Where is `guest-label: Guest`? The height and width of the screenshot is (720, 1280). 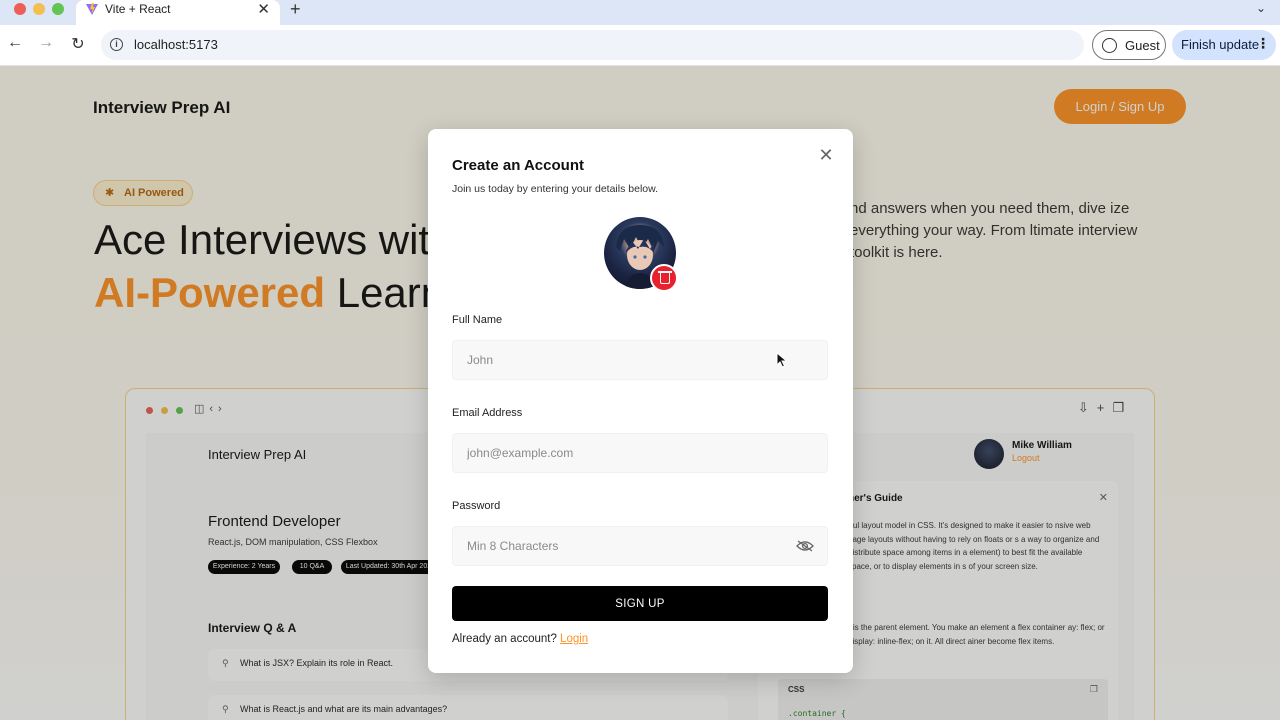 guest-label: Guest is located at coordinates (1142, 45).